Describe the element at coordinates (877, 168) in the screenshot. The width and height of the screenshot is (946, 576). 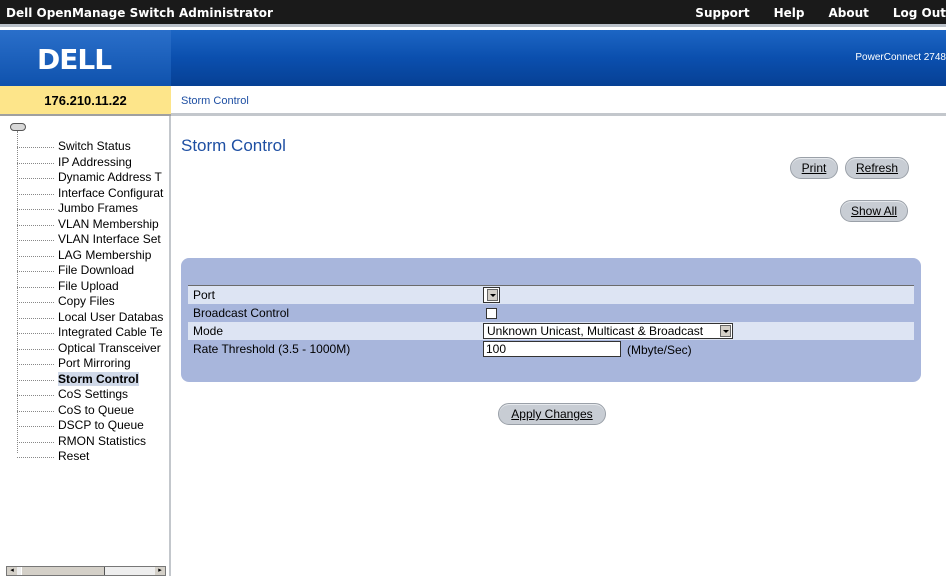
I see `refresh-button: Refresh` at that location.